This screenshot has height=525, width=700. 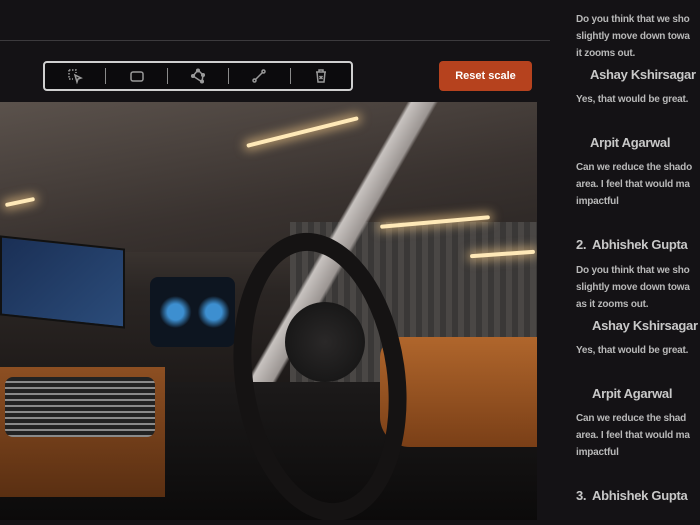 I want to click on polygon-tool-button, so click(x=198, y=76).